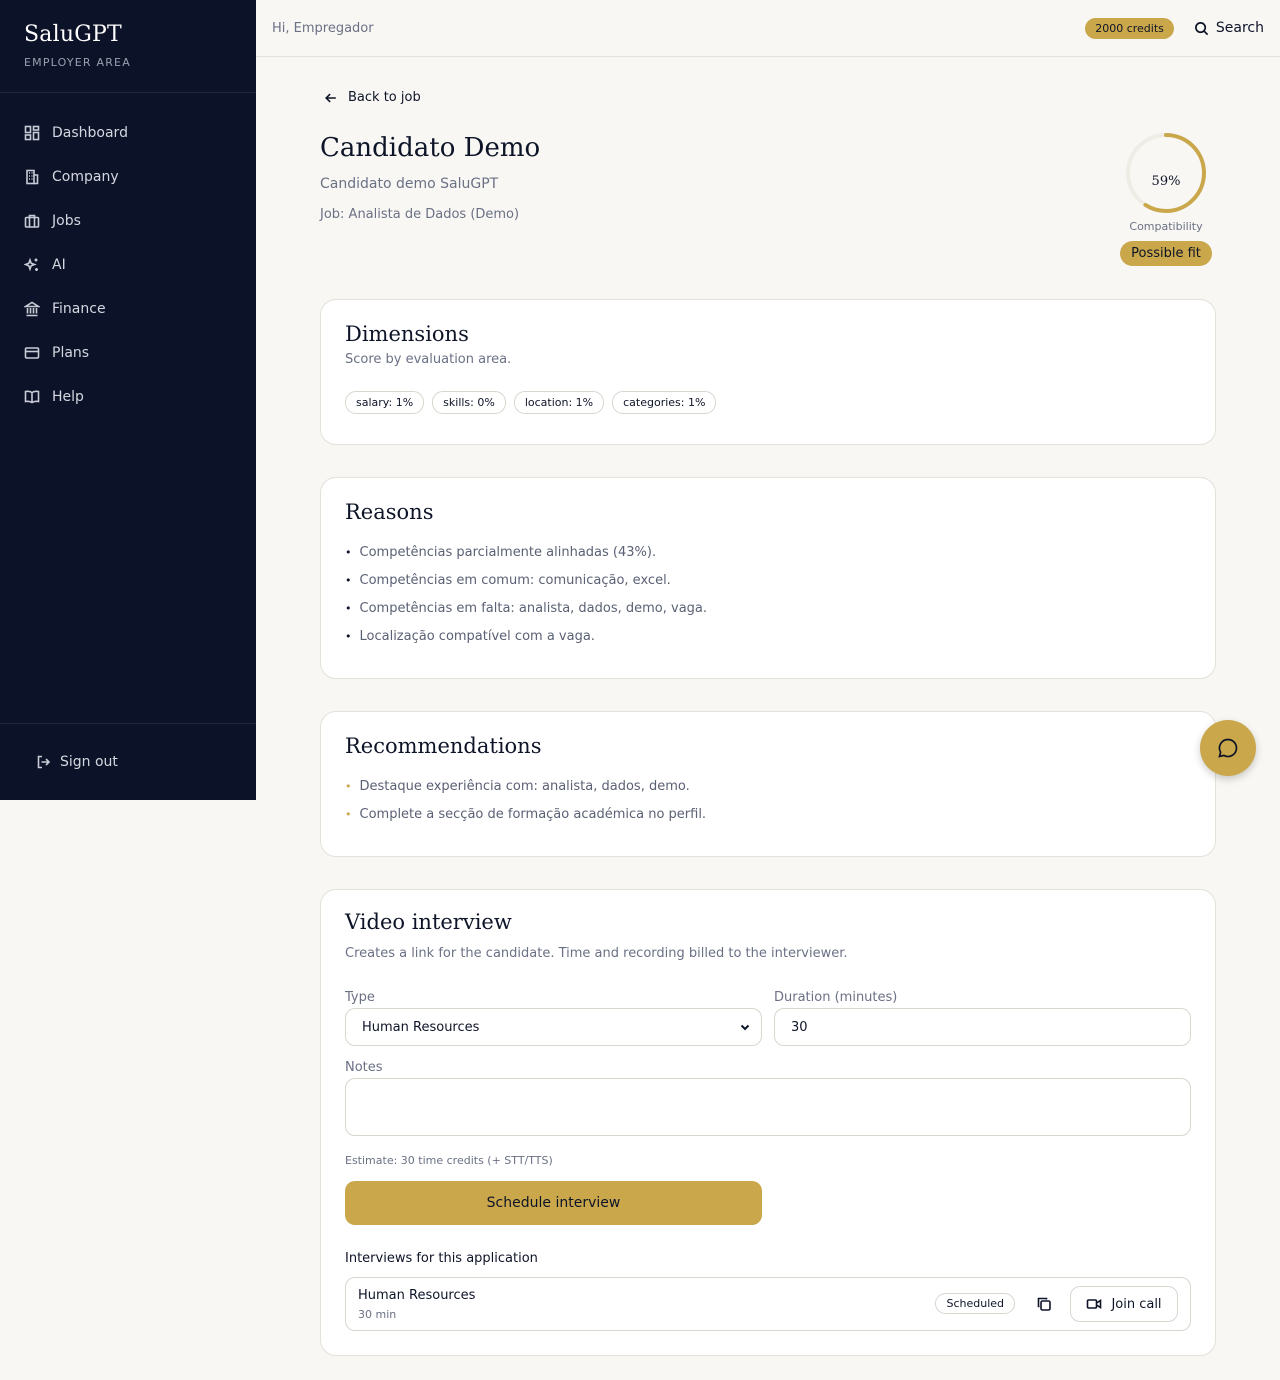 This screenshot has height=1380, width=1280. I want to click on dashboard-icon, so click(32, 133).